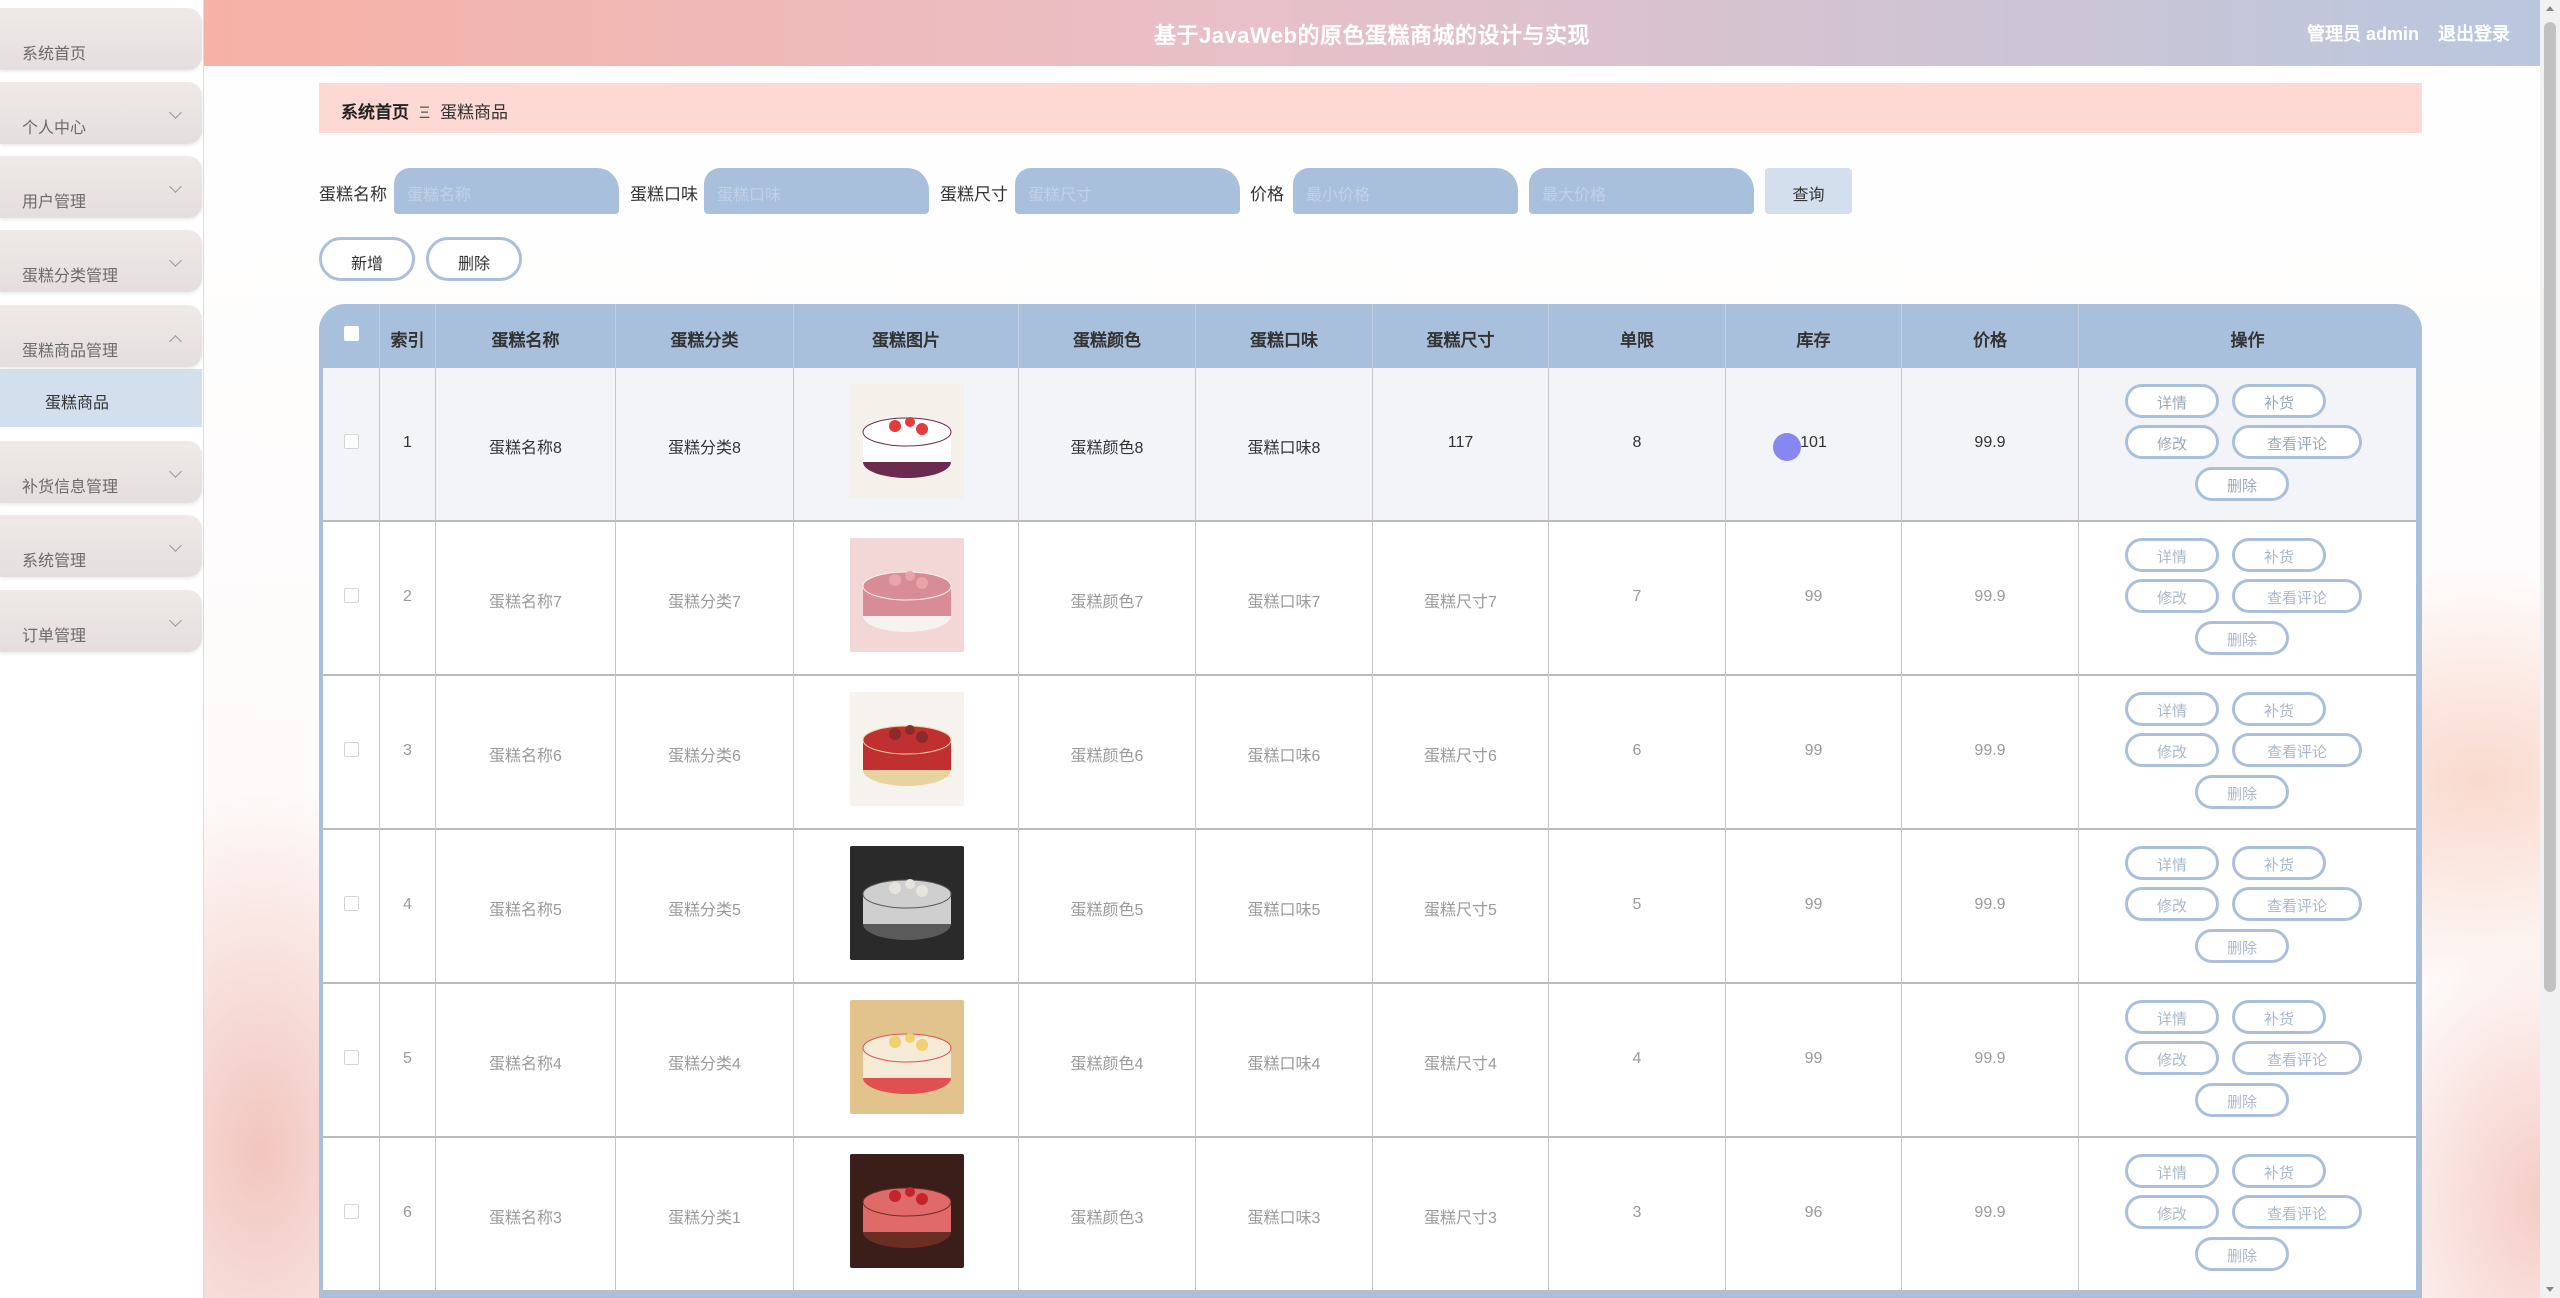 The height and width of the screenshot is (1298, 2560). What do you see at coordinates (526, 598) in the screenshot?
I see `cell-name: 蛋糕名称7` at bounding box center [526, 598].